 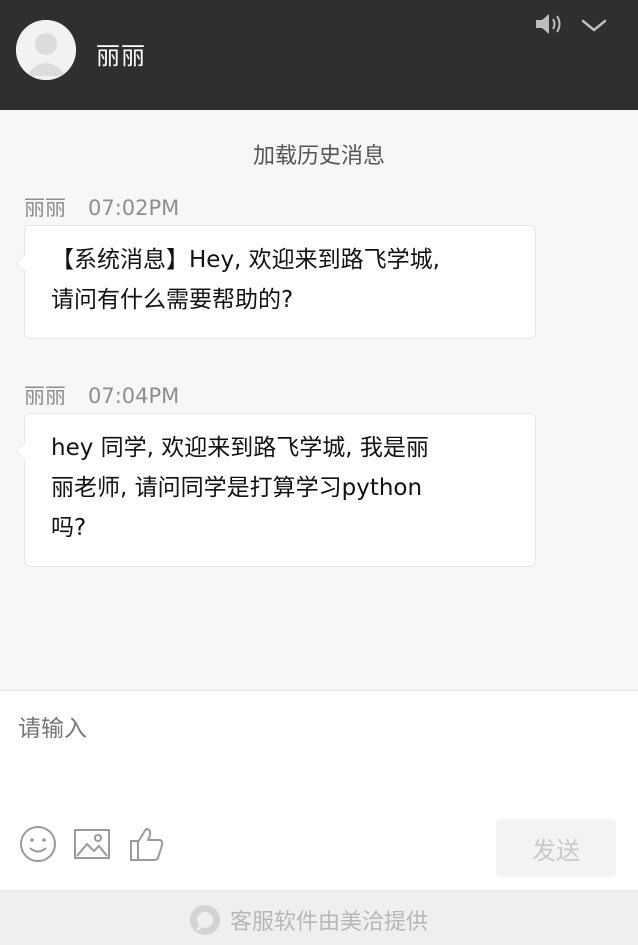 I want to click on speaker-icon, so click(x=550, y=24).